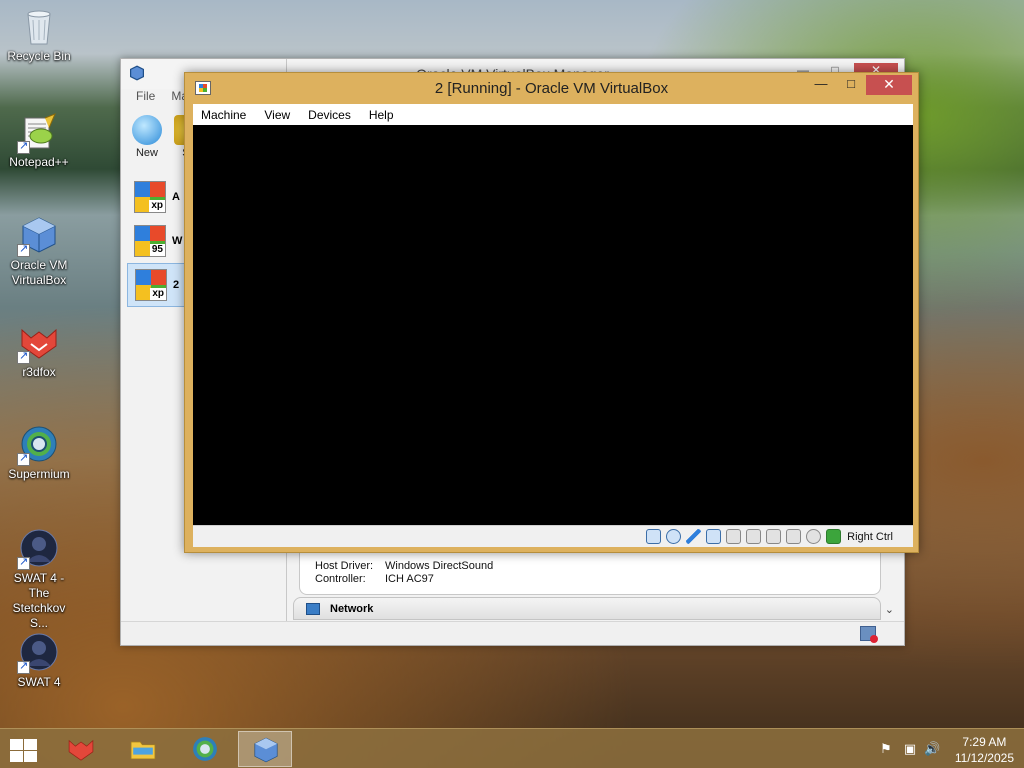 The image size is (1024, 768). Describe the element at coordinates (984, 758) in the screenshot. I see `clock-date: 11/12/2025` at that location.